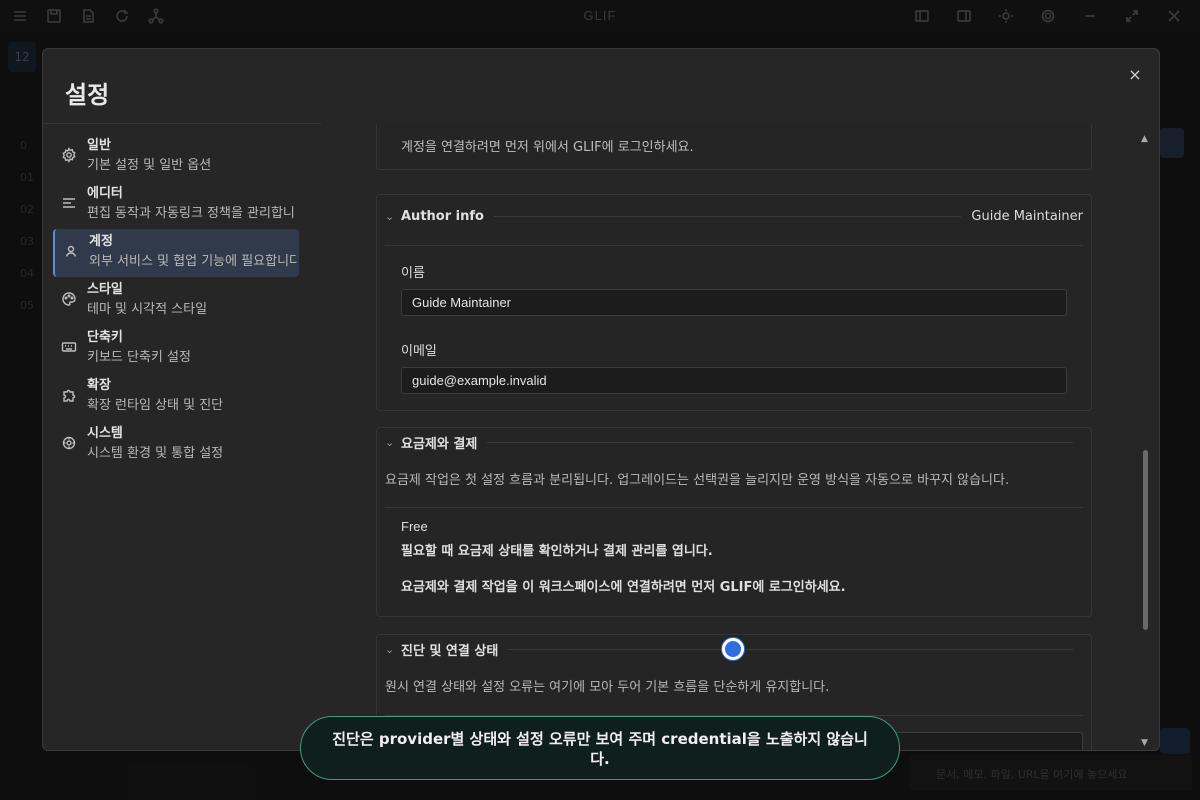  What do you see at coordinates (69, 443) in the screenshot?
I see `system-gear-icon` at bounding box center [69, 443].